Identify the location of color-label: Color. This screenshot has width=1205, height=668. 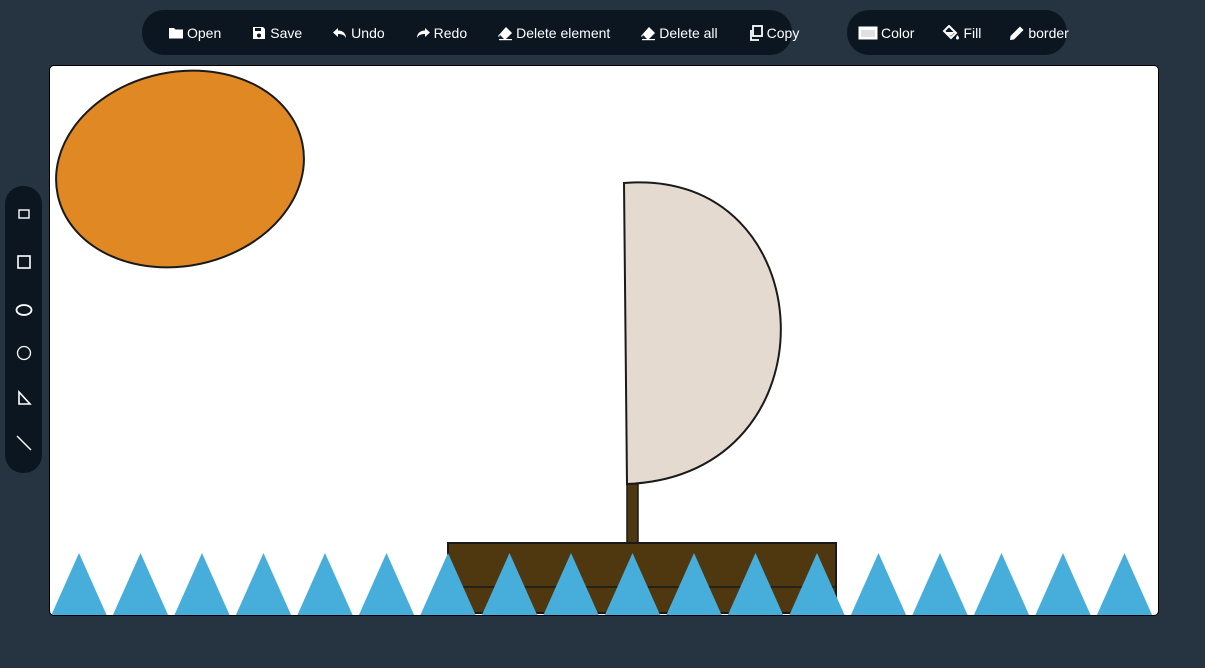
(898, 32).